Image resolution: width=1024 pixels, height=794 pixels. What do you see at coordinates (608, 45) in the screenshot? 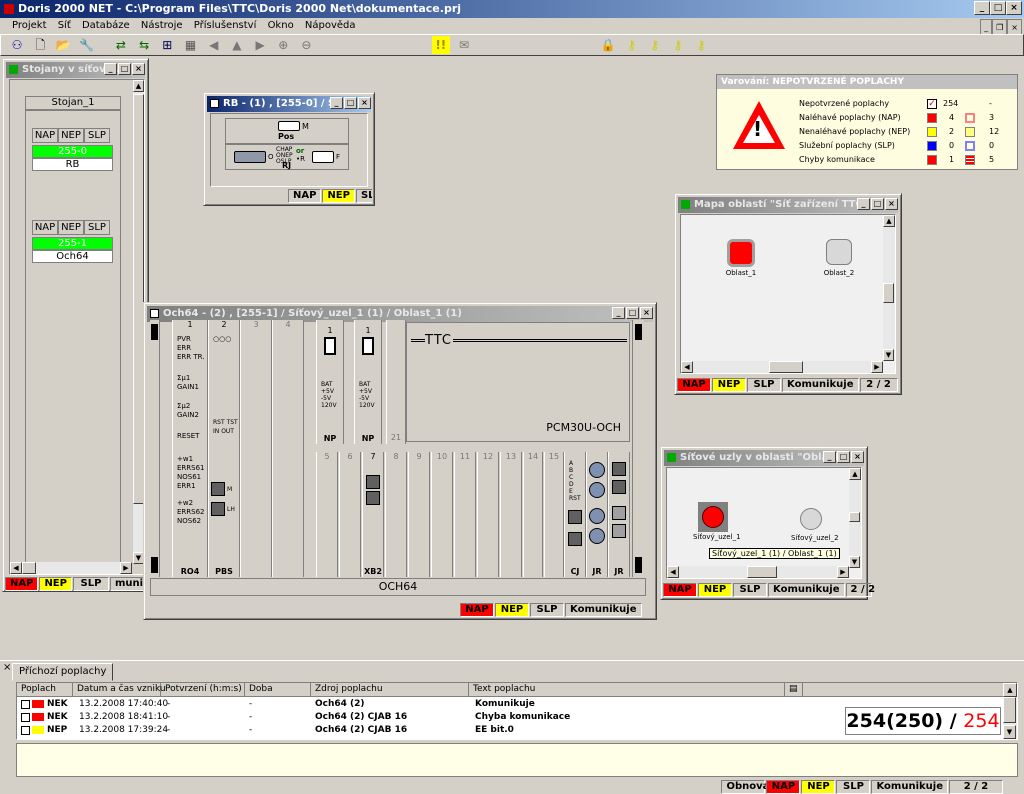
I see `lock-icon: 🔒` at bounding box center [608, 45].